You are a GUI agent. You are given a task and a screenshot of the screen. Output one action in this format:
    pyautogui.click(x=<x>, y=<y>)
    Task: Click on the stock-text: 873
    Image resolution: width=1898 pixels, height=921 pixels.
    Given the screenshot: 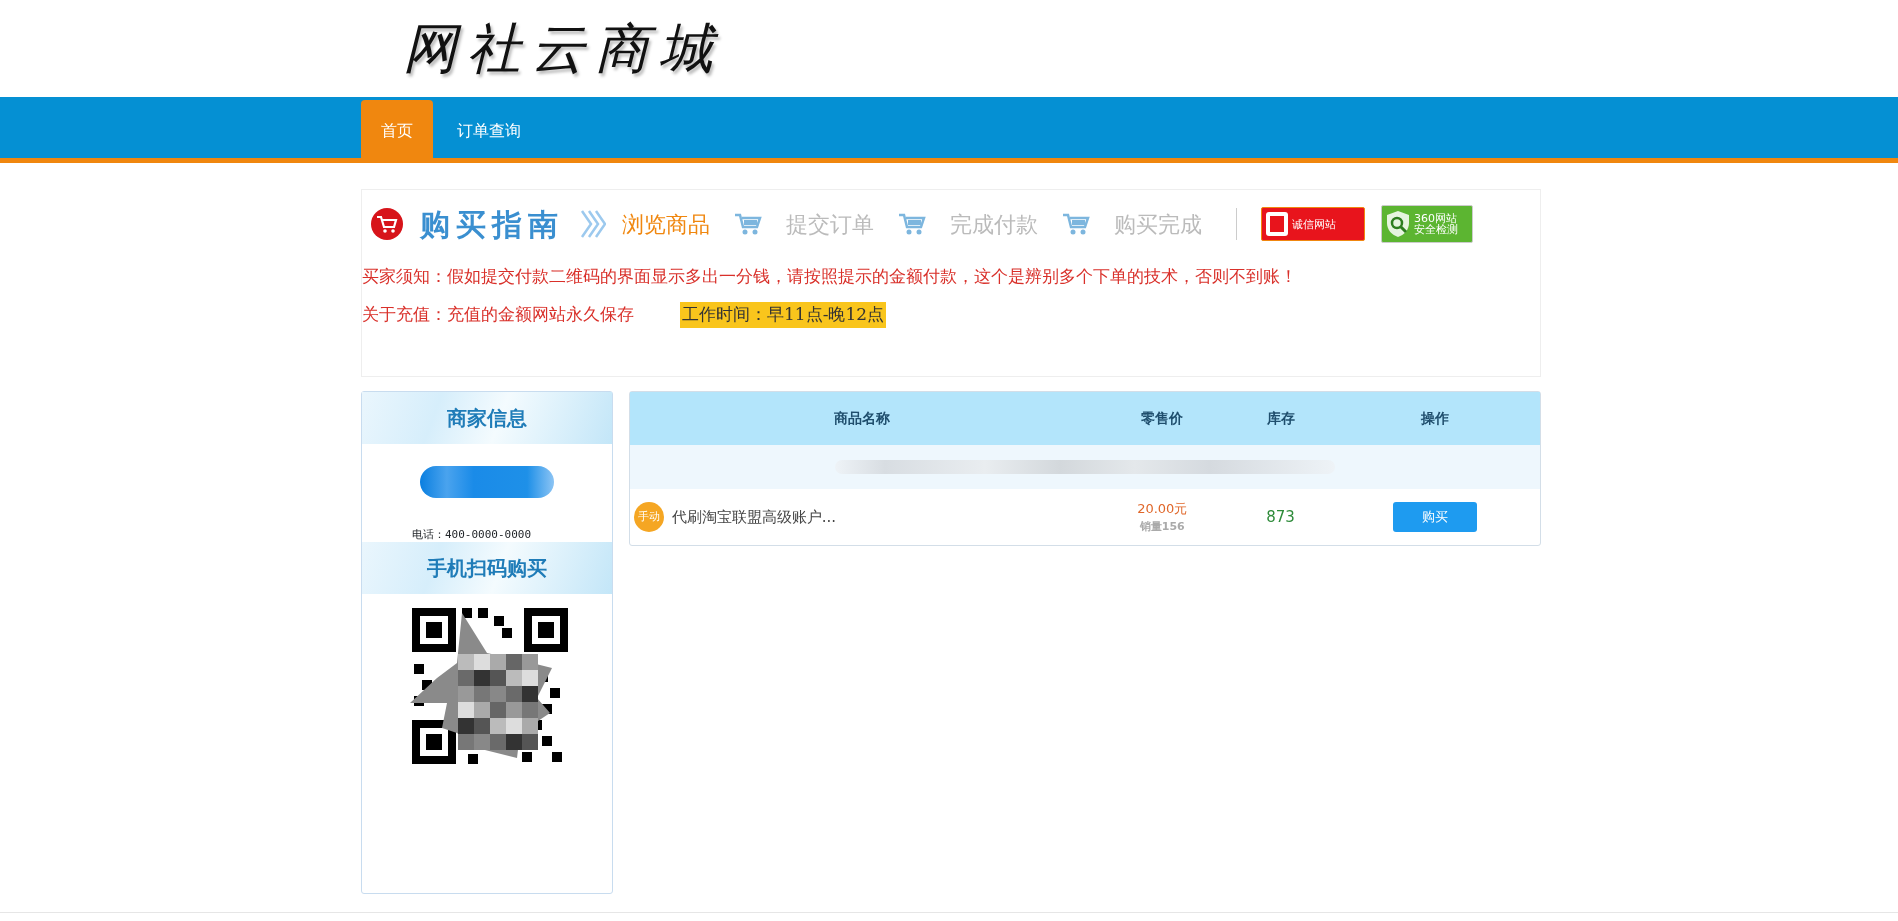 What is the action you would take?
    pyautogui.click(x=1280, y=517)
    